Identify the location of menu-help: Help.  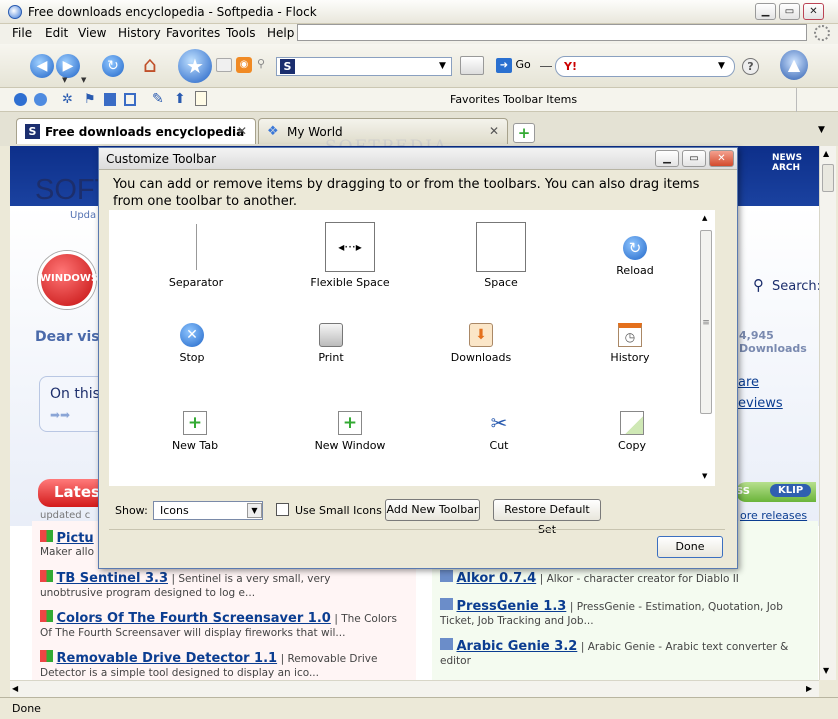
(280, 33).